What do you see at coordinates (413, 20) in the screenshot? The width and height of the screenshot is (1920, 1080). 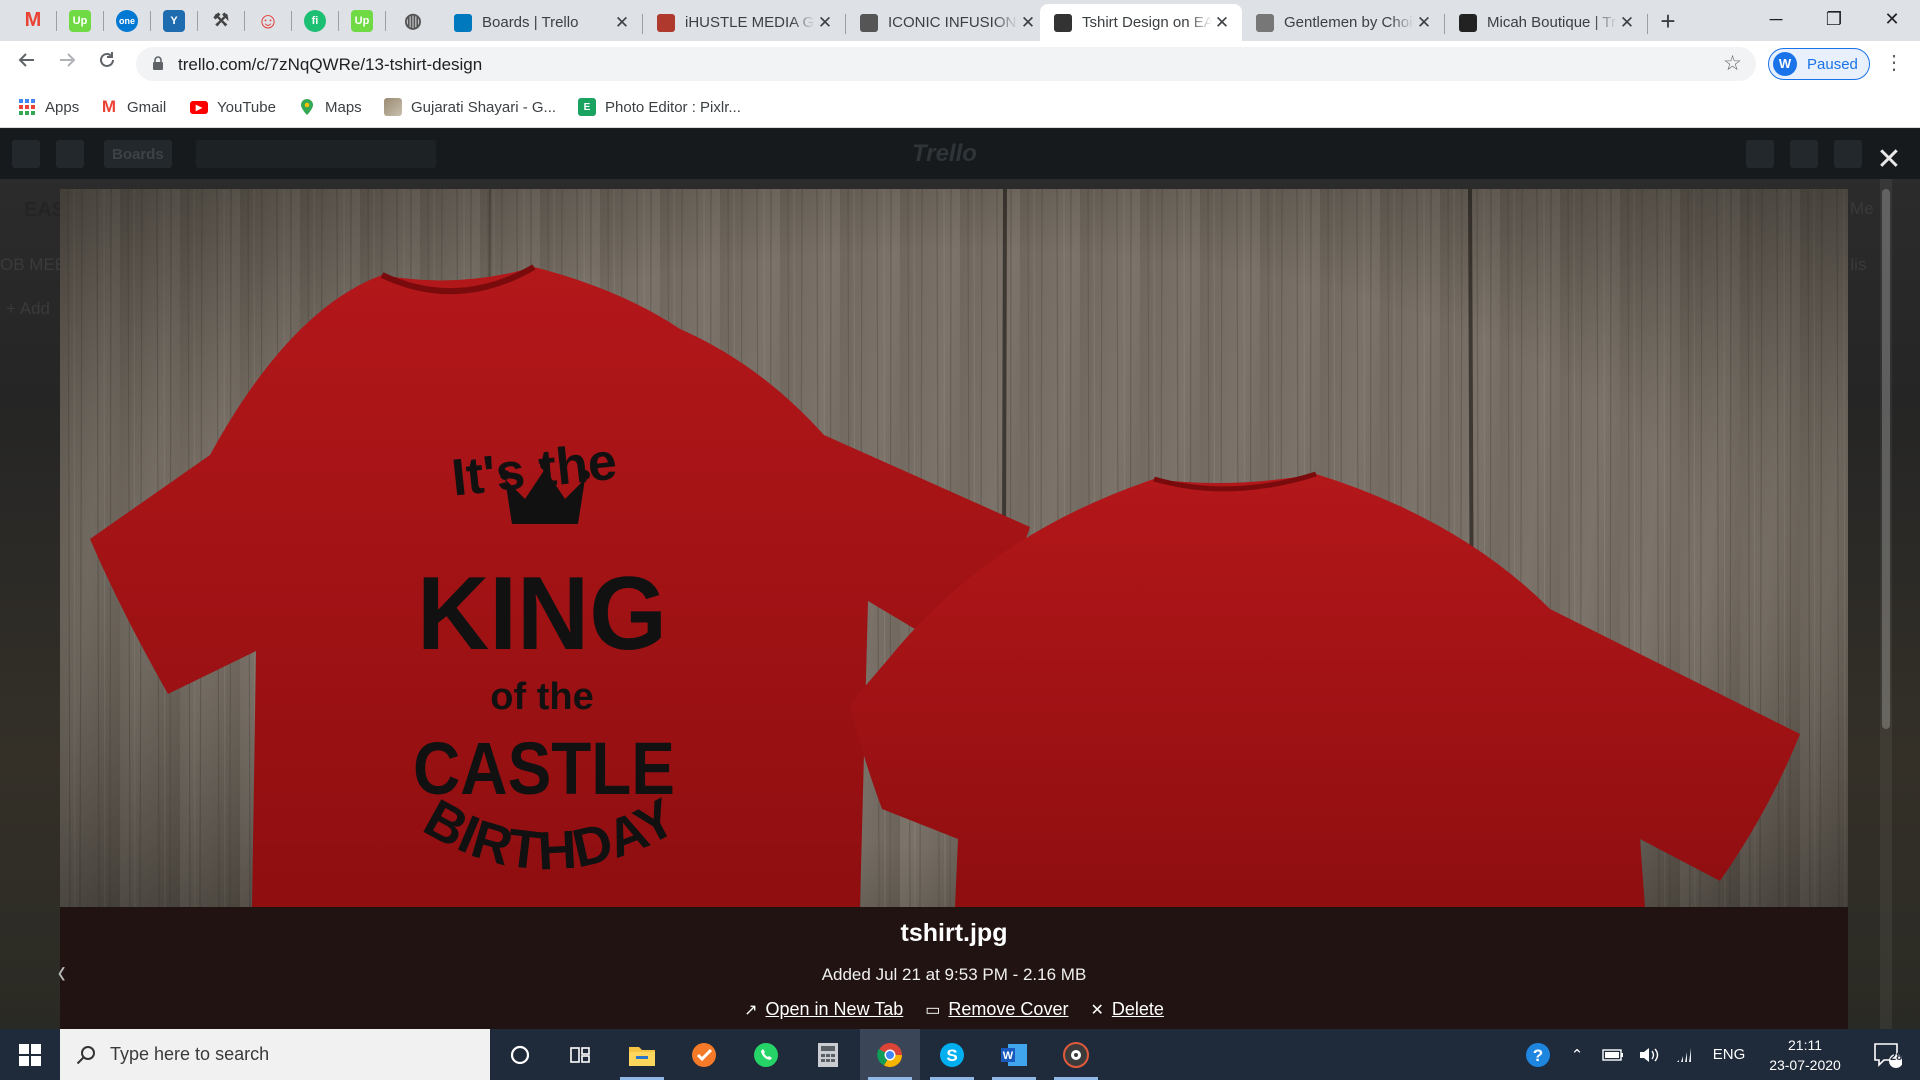 I see `pinned-tab-globe: ◍` at bounding box center [413, 20].